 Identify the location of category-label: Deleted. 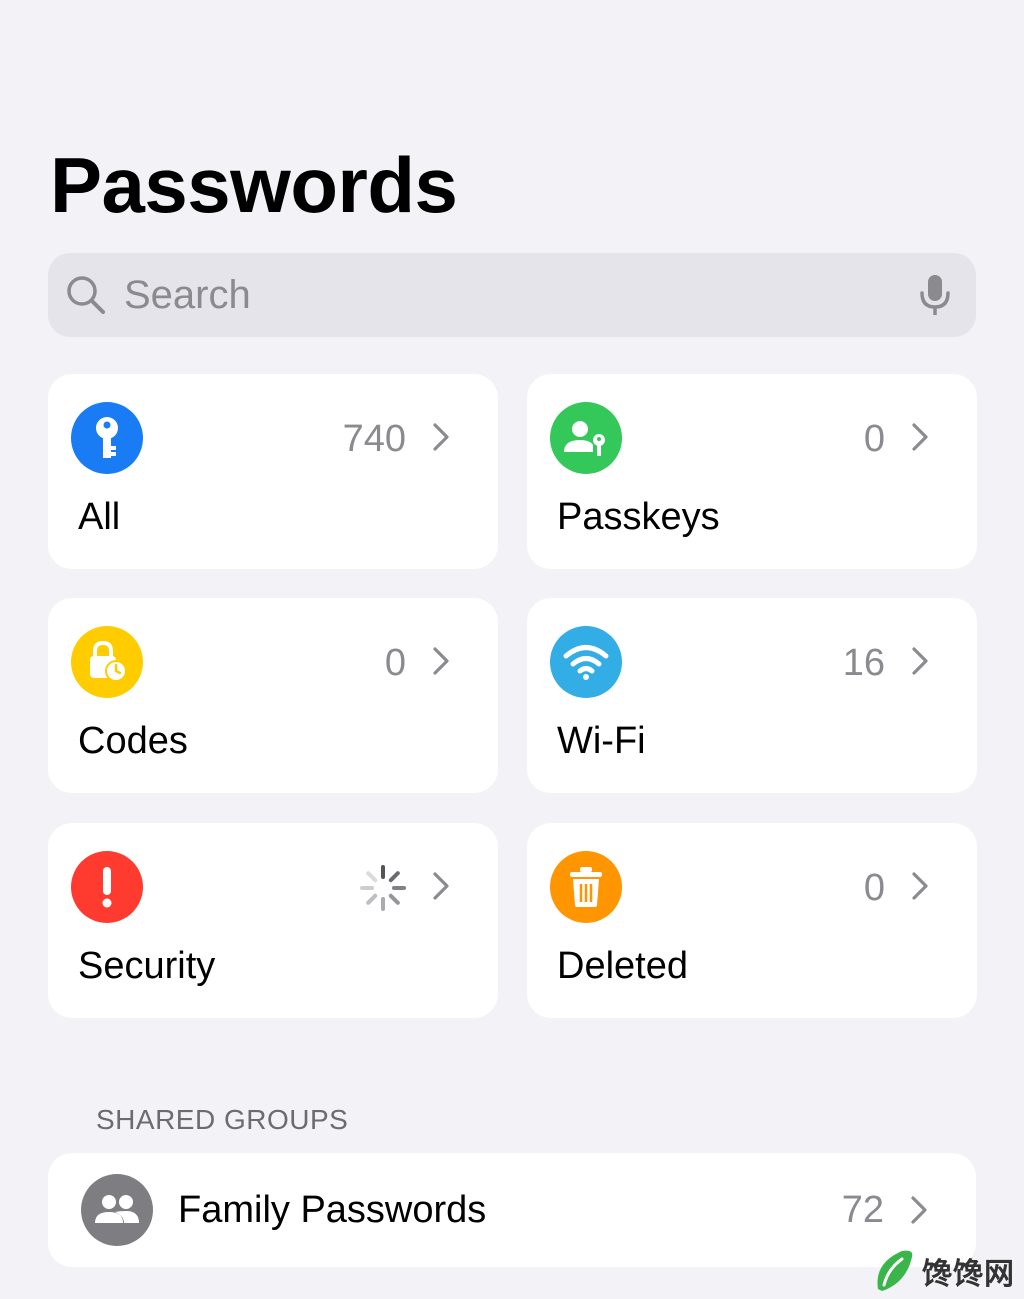
(622, 966).